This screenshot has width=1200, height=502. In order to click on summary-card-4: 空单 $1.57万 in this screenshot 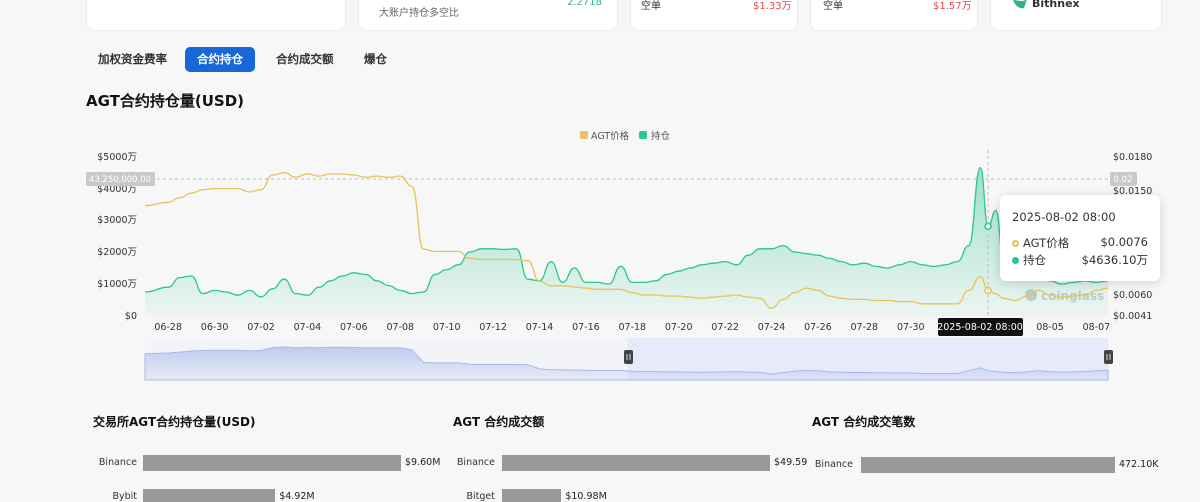, I will do `click(894, 15)`.